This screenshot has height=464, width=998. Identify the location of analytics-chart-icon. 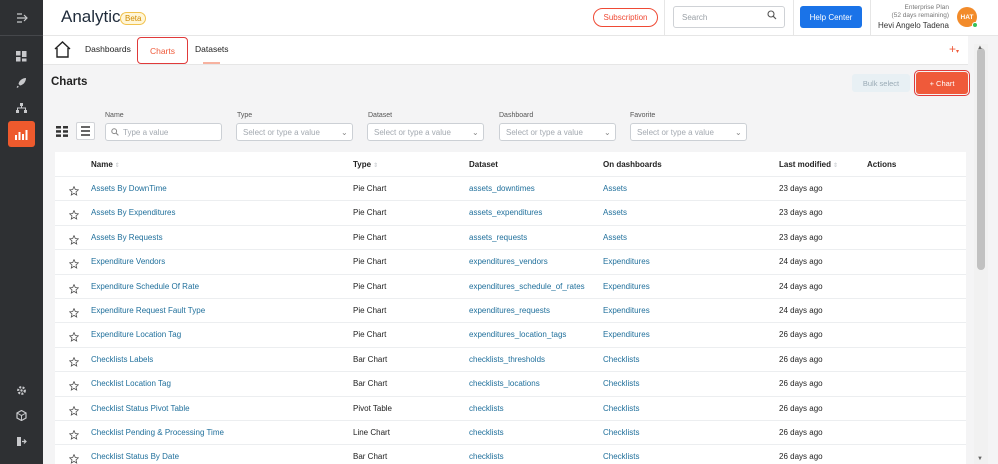
(21, 134).